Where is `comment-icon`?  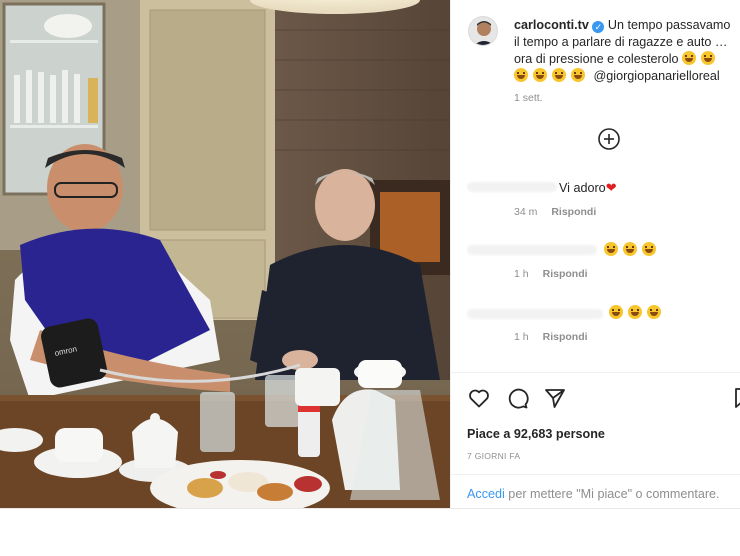
comment-icon is located at coordinates (518, 398).